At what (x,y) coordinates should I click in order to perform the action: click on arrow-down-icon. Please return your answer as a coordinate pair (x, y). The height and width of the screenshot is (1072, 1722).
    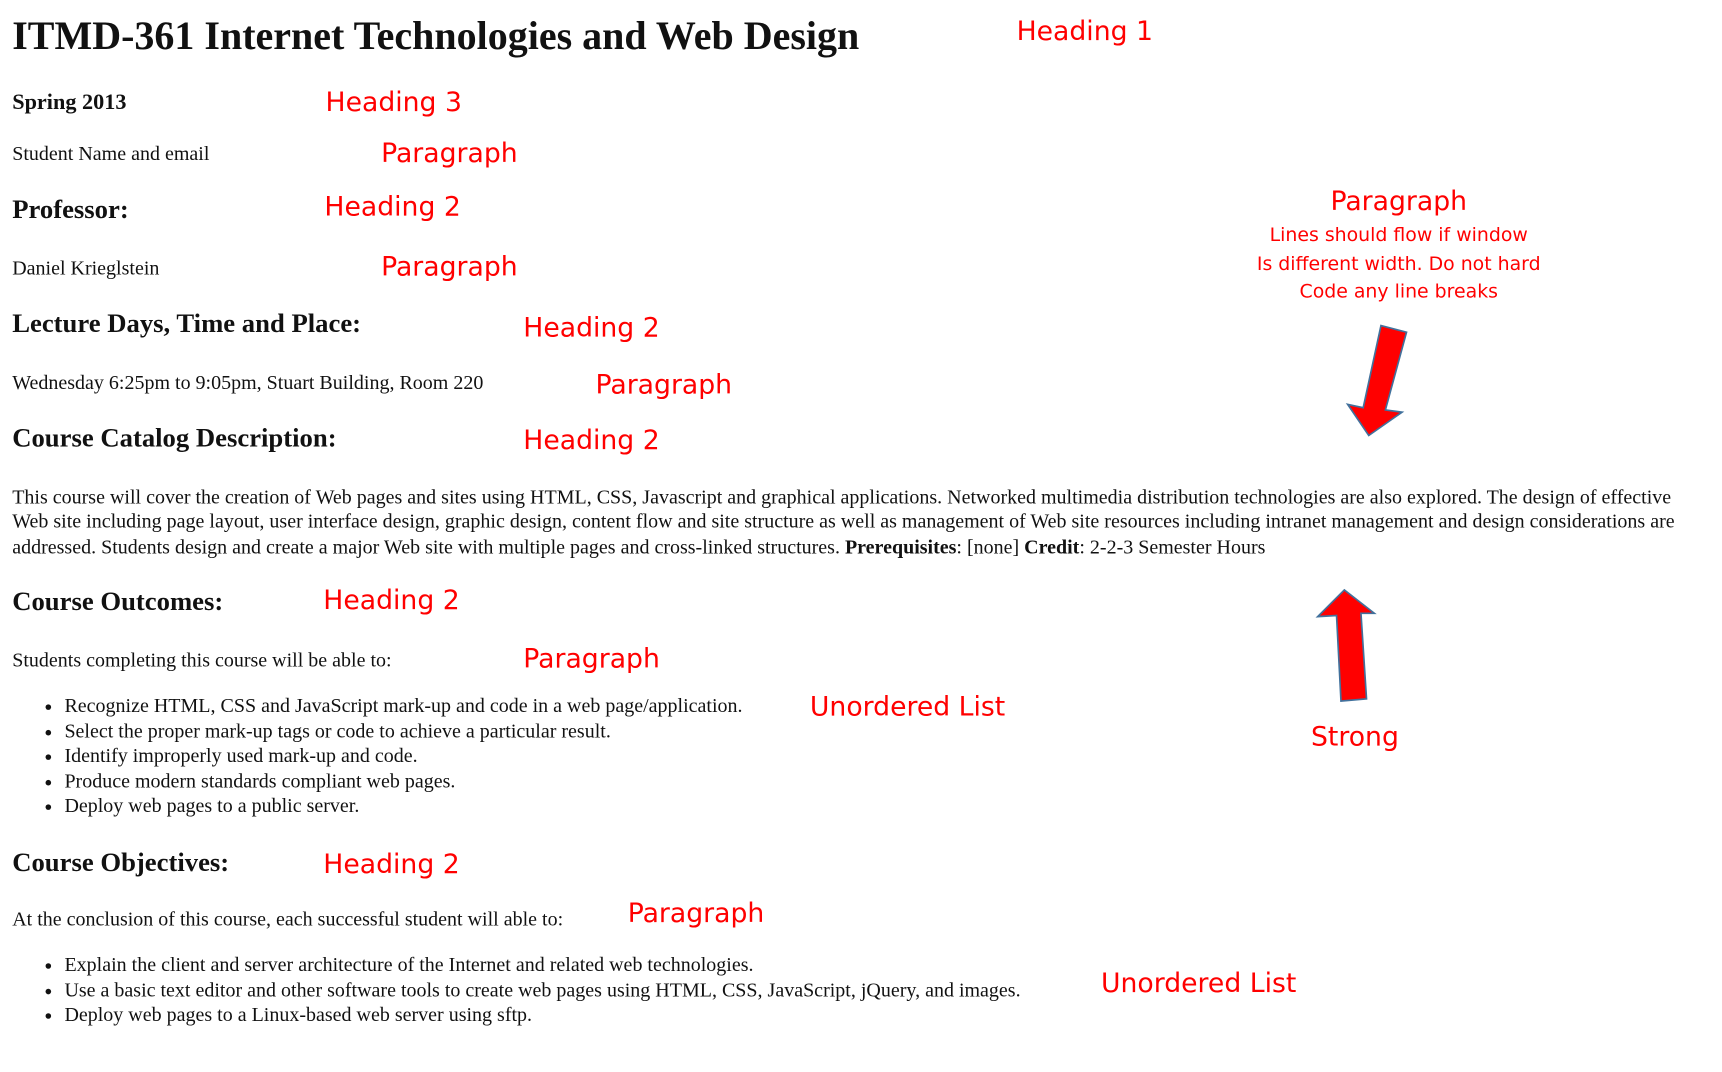
    Looking at the image, I should click on (1376, 380).